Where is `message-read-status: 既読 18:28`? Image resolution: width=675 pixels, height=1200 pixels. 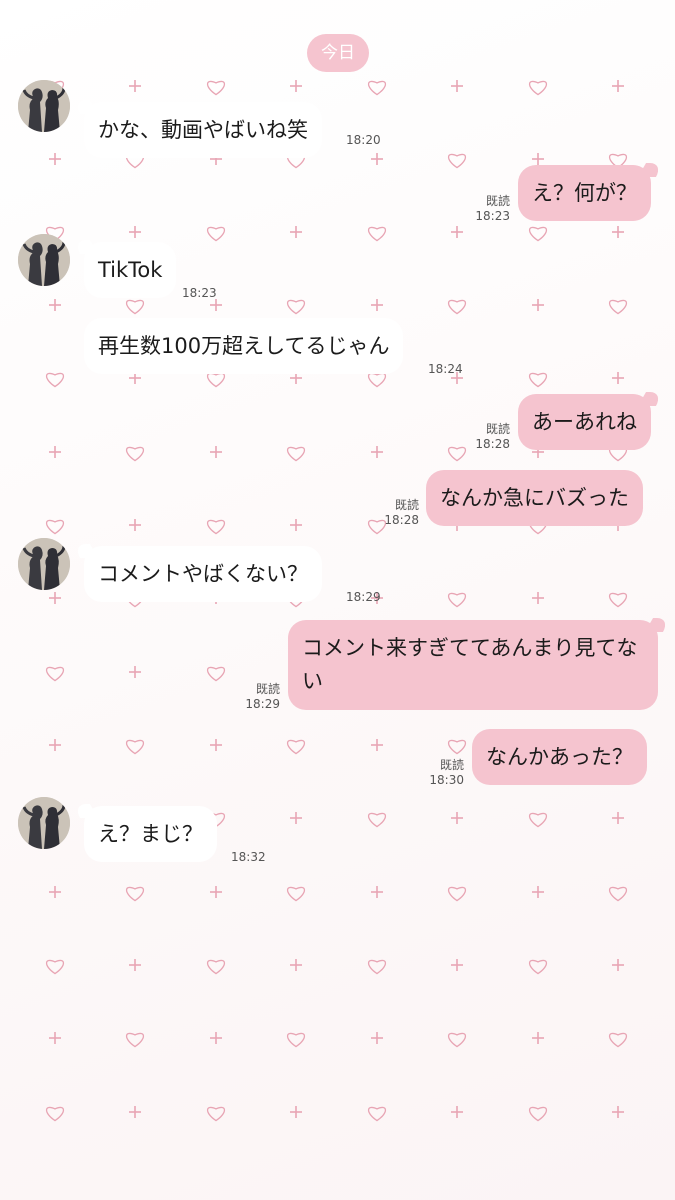 message-read-status: 既読 18:28 is located at coordinates (492, 437).